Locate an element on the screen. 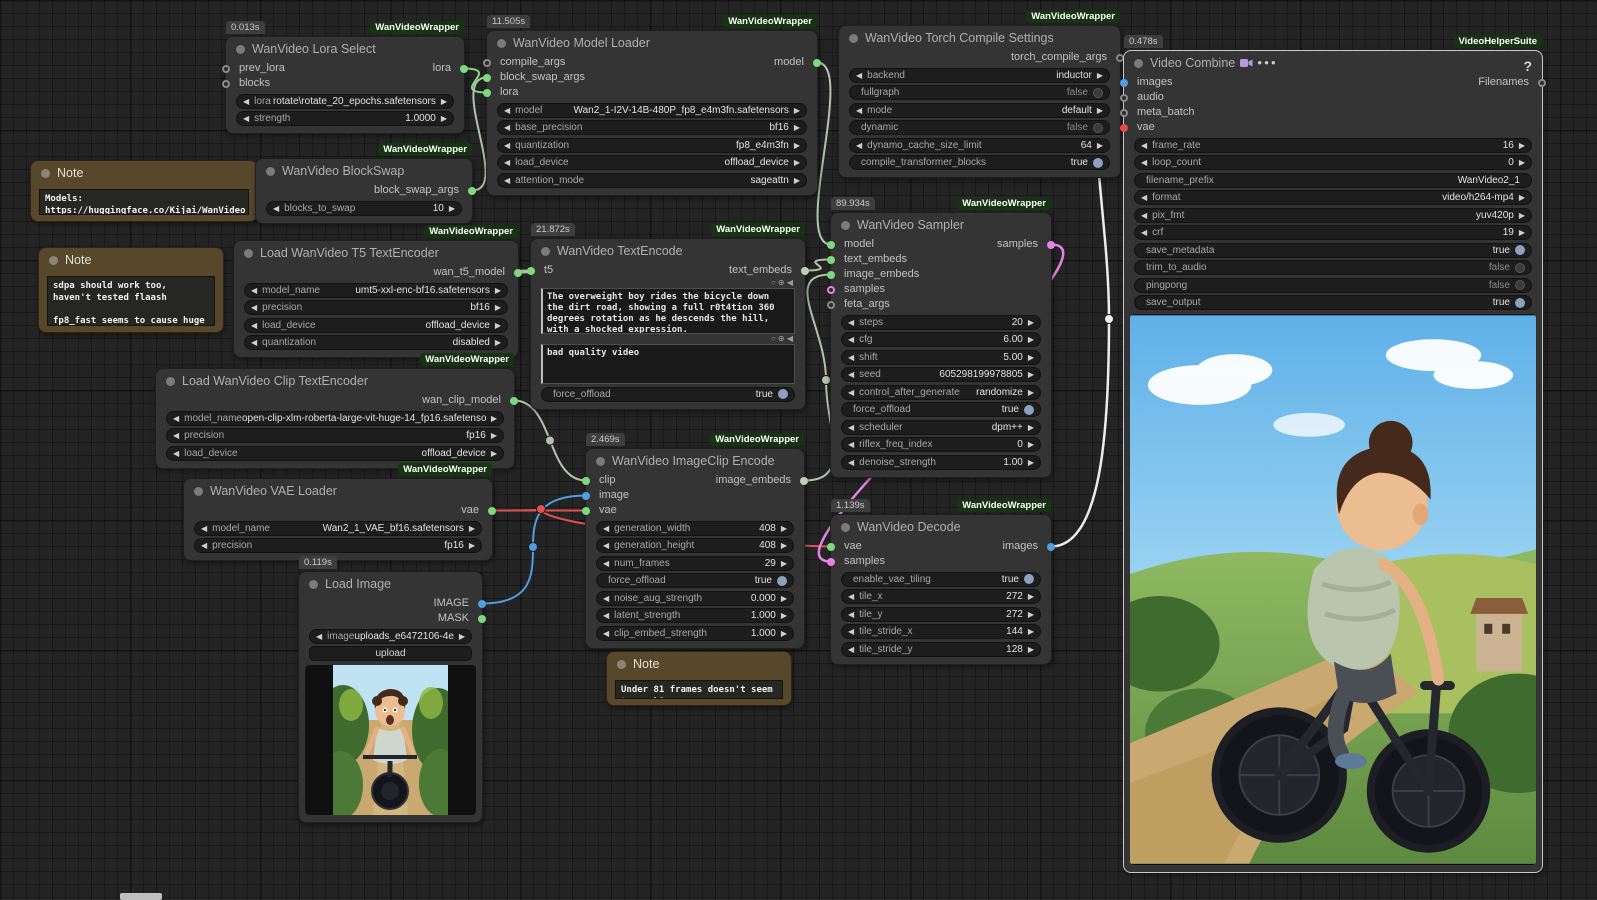 The width and height of the screenshot is (1597, 900). help-icon: ? is located at coordinates (1527, 64).